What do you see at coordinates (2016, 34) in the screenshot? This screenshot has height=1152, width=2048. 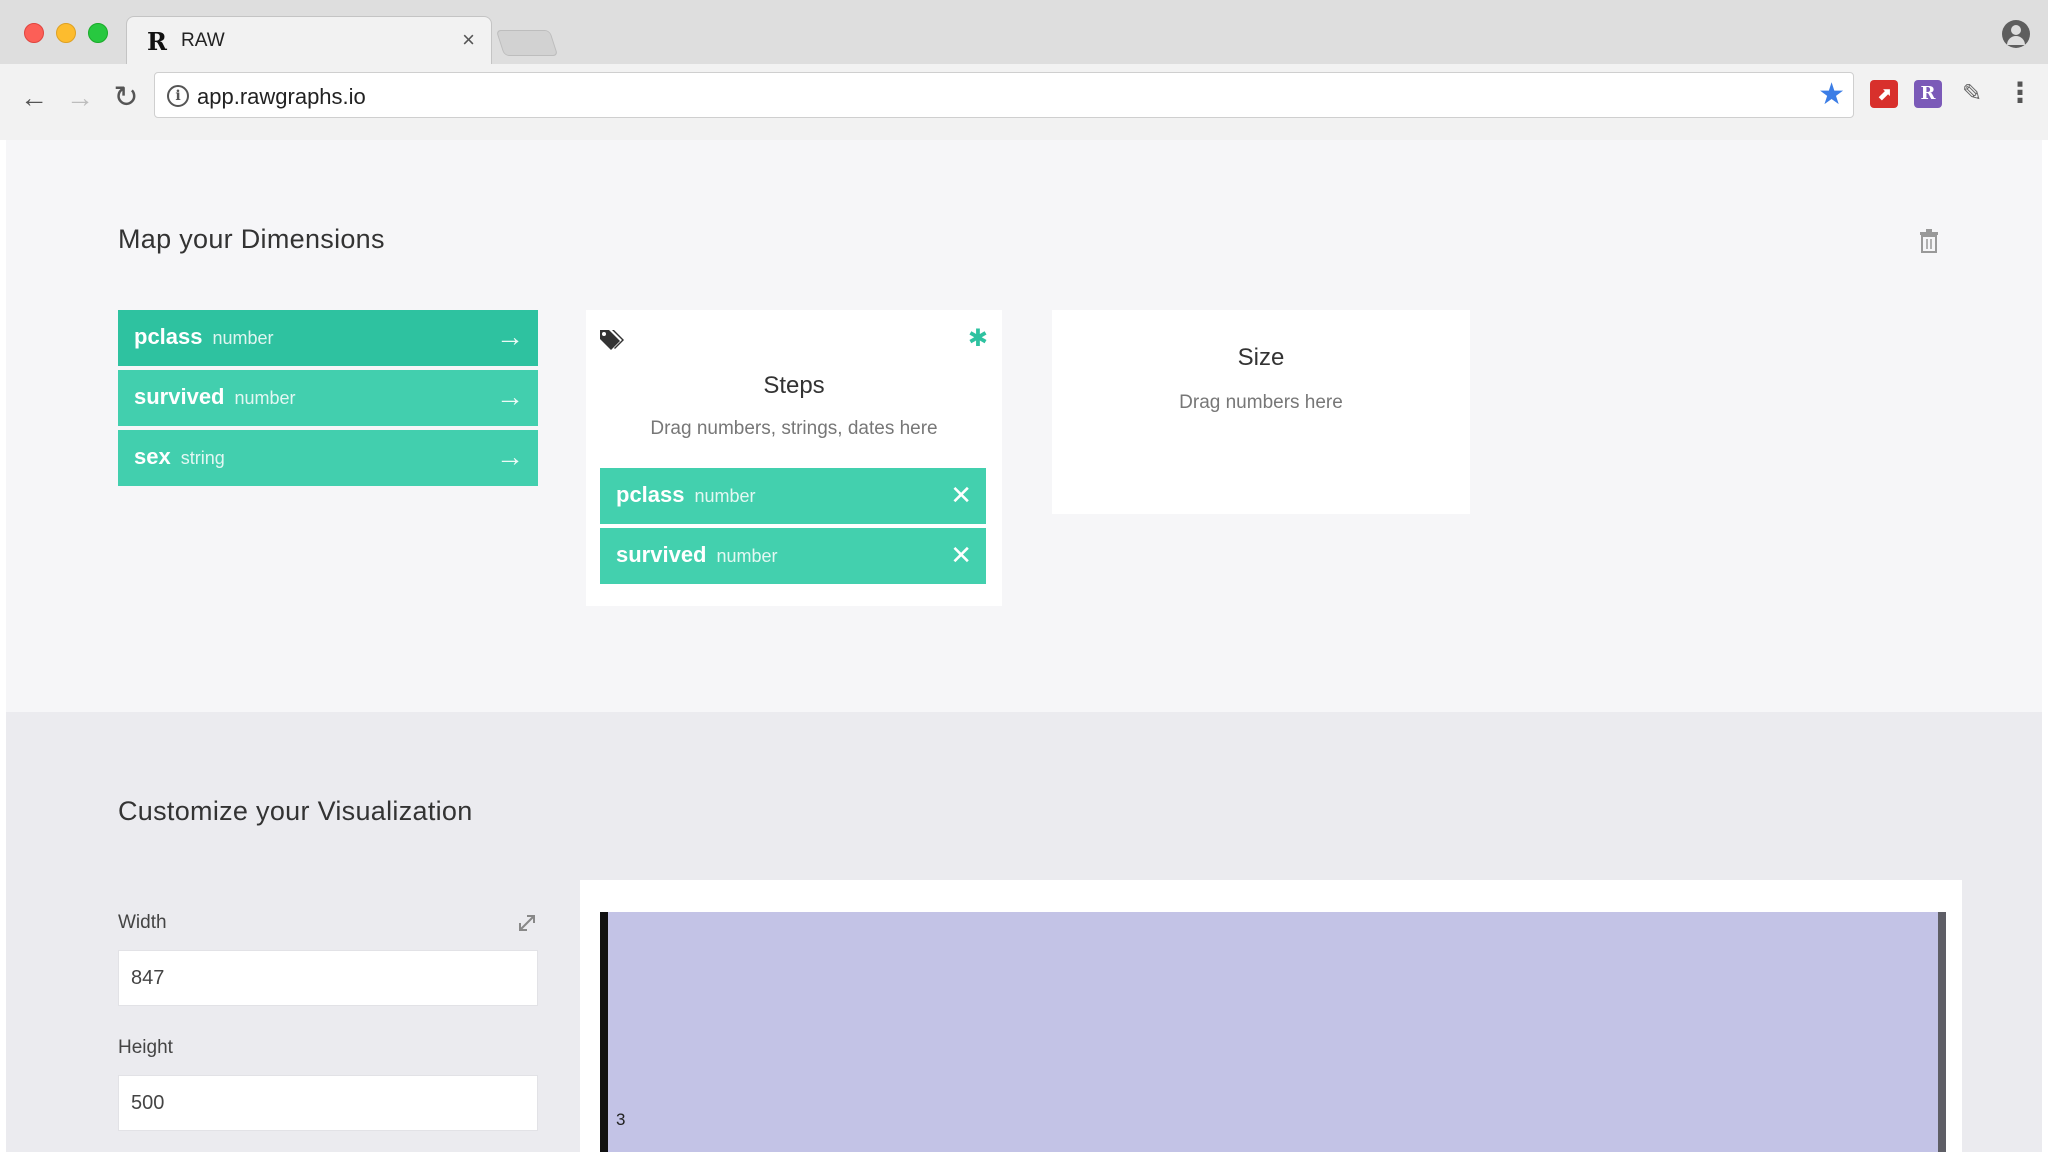 I see `profile-icon` at bounding box center [2016, 34].